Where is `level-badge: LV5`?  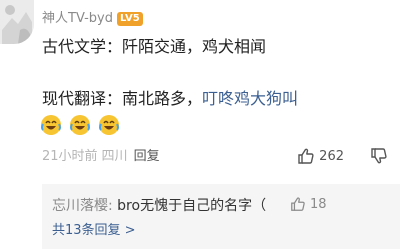 level-badge: LV5 is located at coordinates (129, 19).